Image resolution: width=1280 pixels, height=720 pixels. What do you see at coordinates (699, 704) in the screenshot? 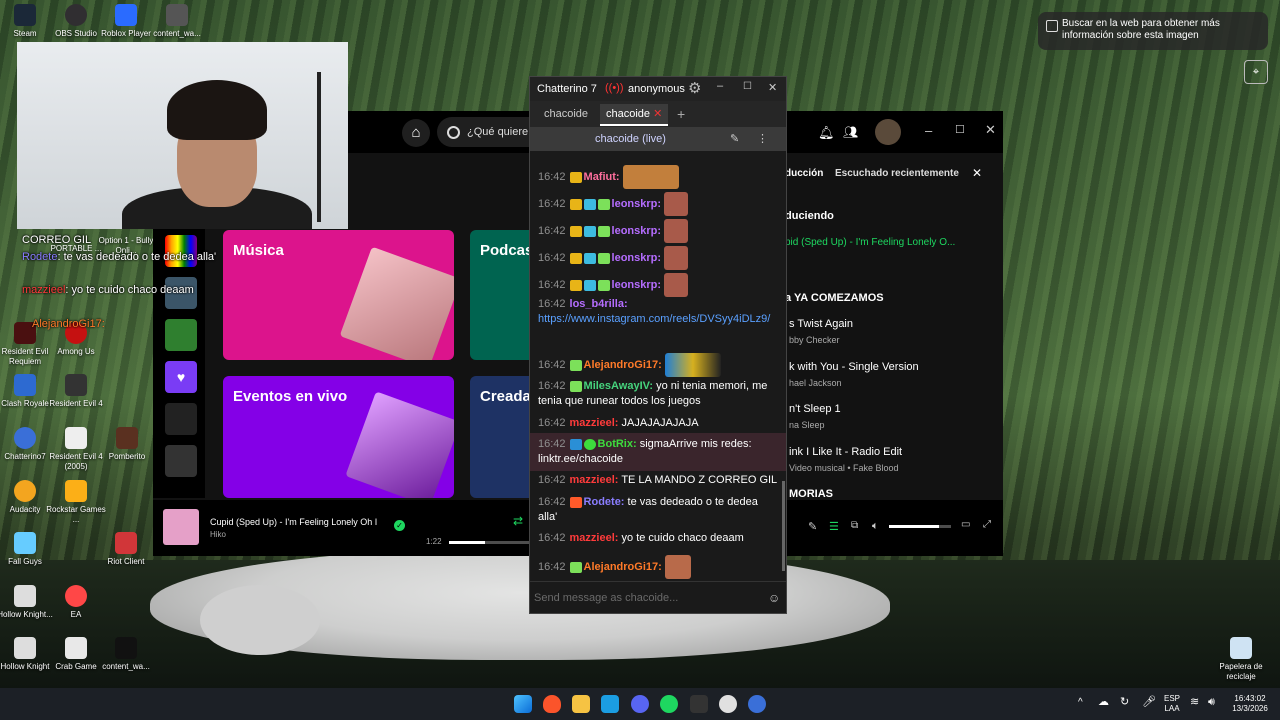
I see `obs-studio-icon` at bounding box center [699, 704].